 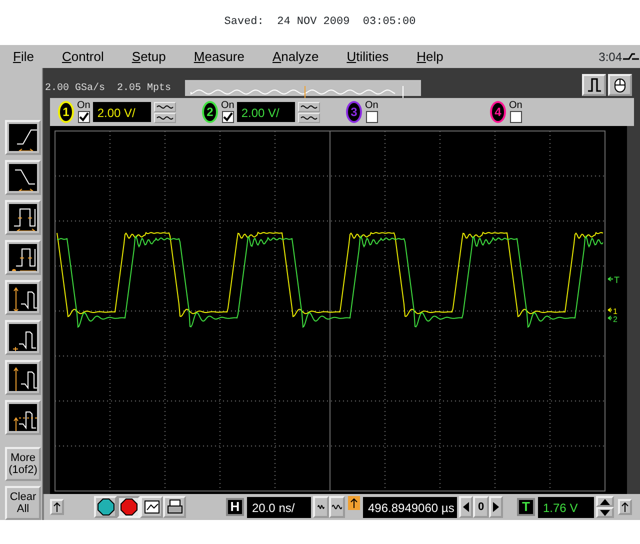 What do you see at coordinates (82, 56) in the screenshot?
I see `menu-item: Control` at bounding box center [82, 56].